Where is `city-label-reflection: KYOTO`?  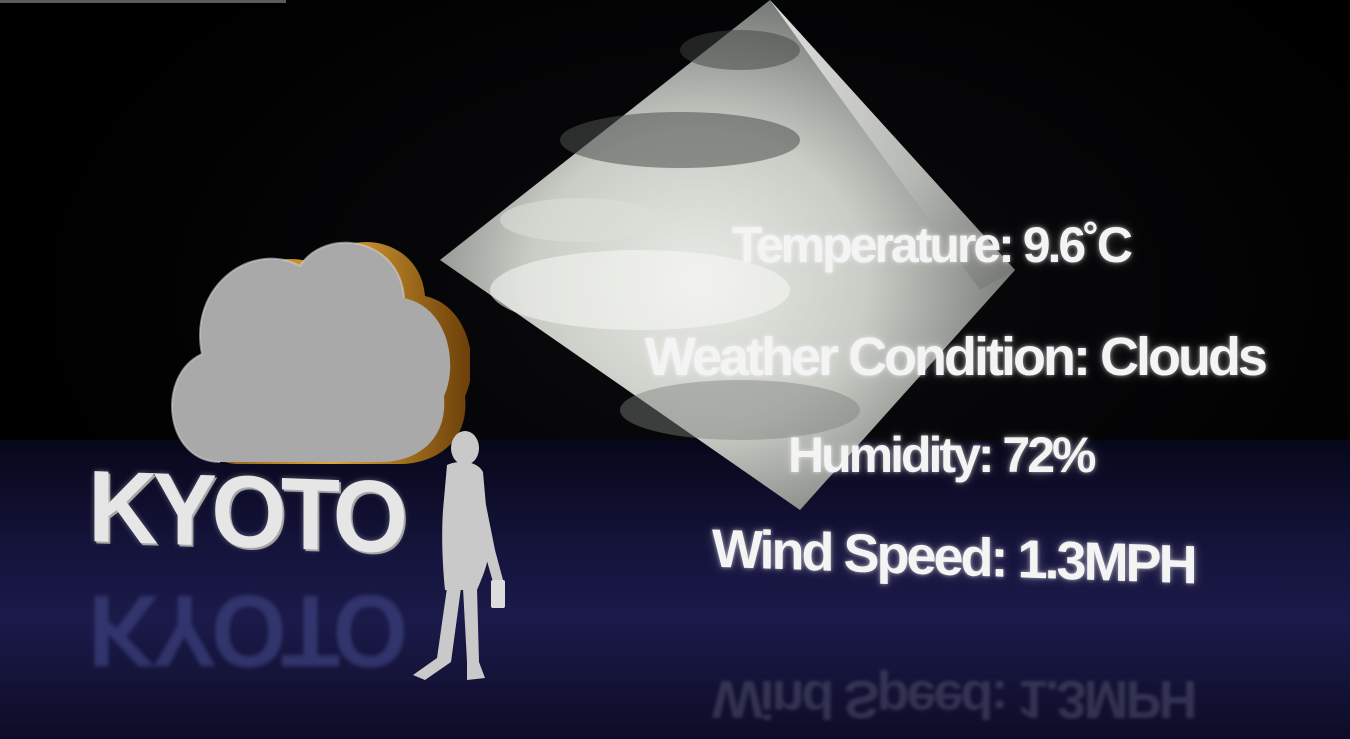 city-label-reflection: KYOTO is located at coordinates (245, 631).